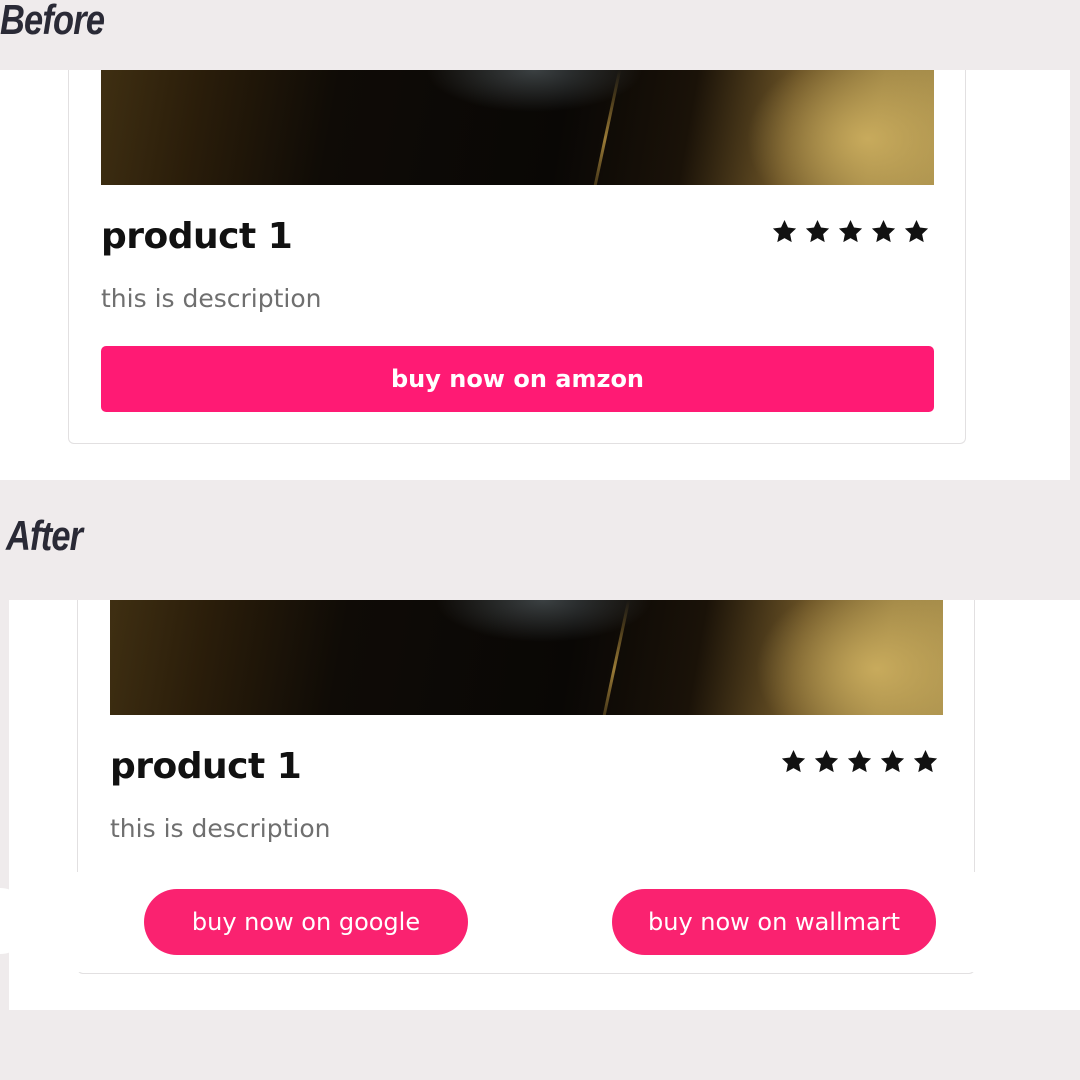 The image size is (1080, 1080). I want to click on buy-amazon-button: buy now on amzon, so click(517, 379).